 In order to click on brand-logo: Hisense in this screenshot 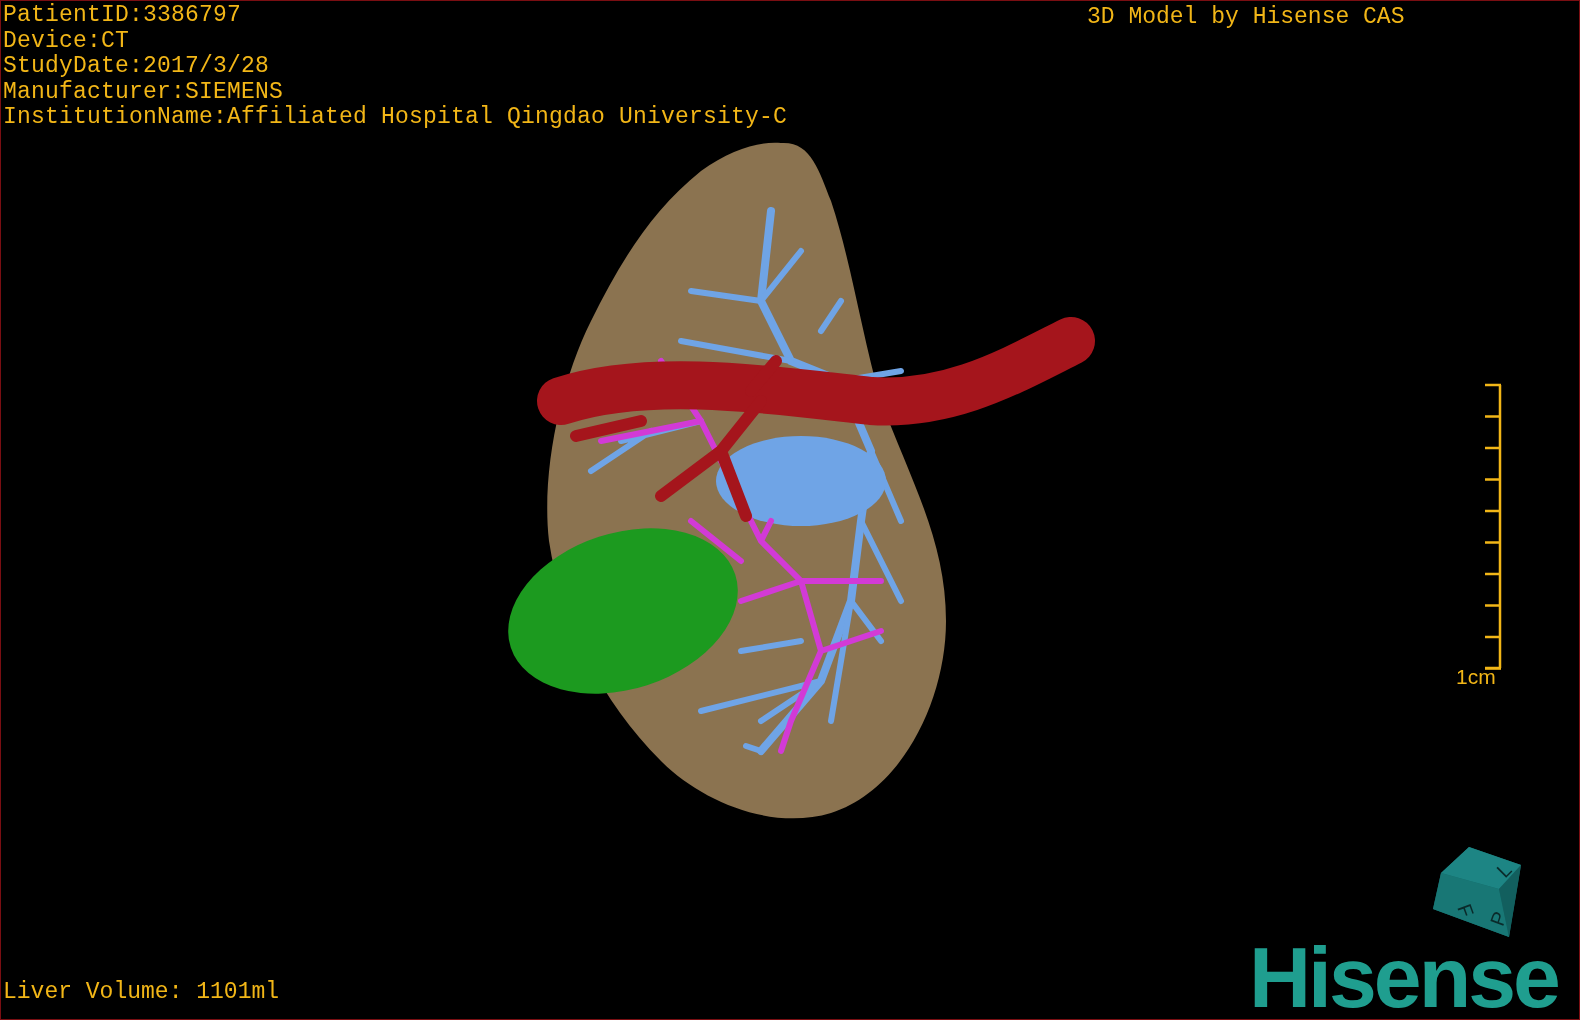, I will do `click(1403, 977)`.